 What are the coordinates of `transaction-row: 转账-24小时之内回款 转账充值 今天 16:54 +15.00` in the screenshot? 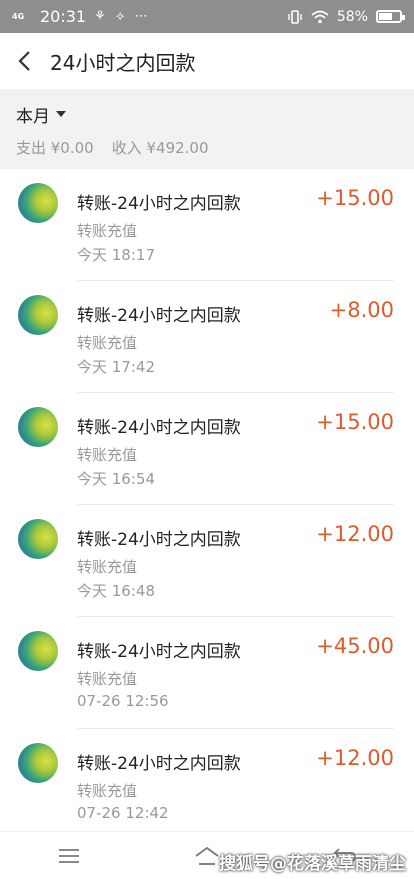 It's located at (207, 449).